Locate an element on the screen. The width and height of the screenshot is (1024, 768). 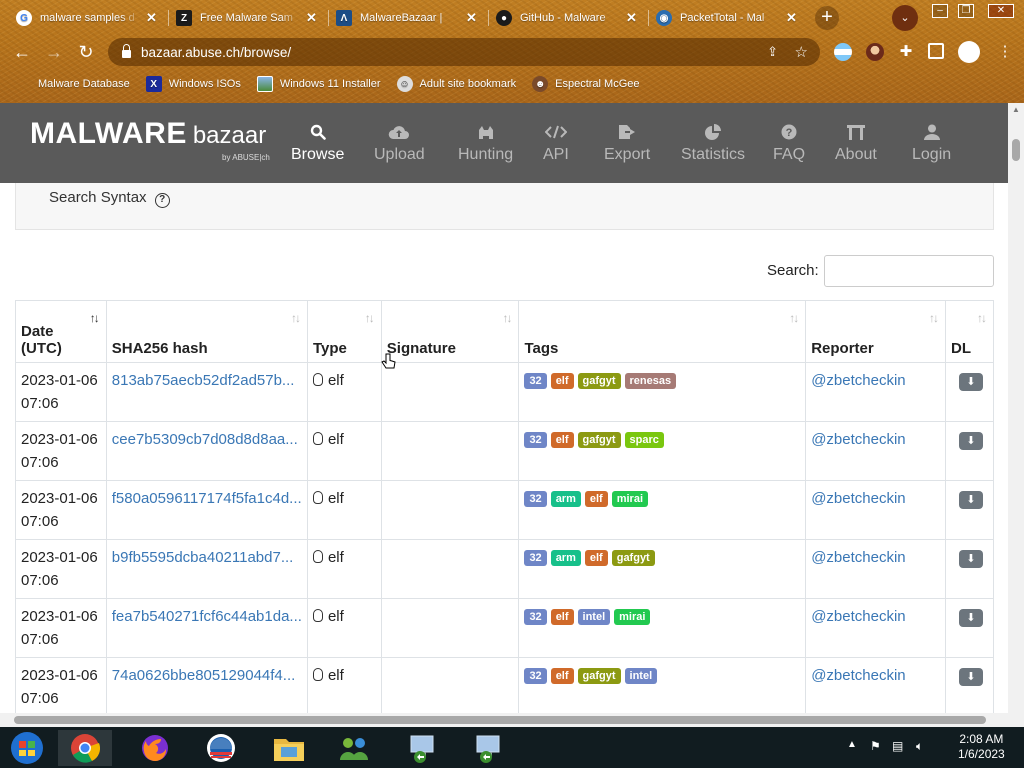
tray-chevron-icon: ▲ is located at coordinates (852, 744).